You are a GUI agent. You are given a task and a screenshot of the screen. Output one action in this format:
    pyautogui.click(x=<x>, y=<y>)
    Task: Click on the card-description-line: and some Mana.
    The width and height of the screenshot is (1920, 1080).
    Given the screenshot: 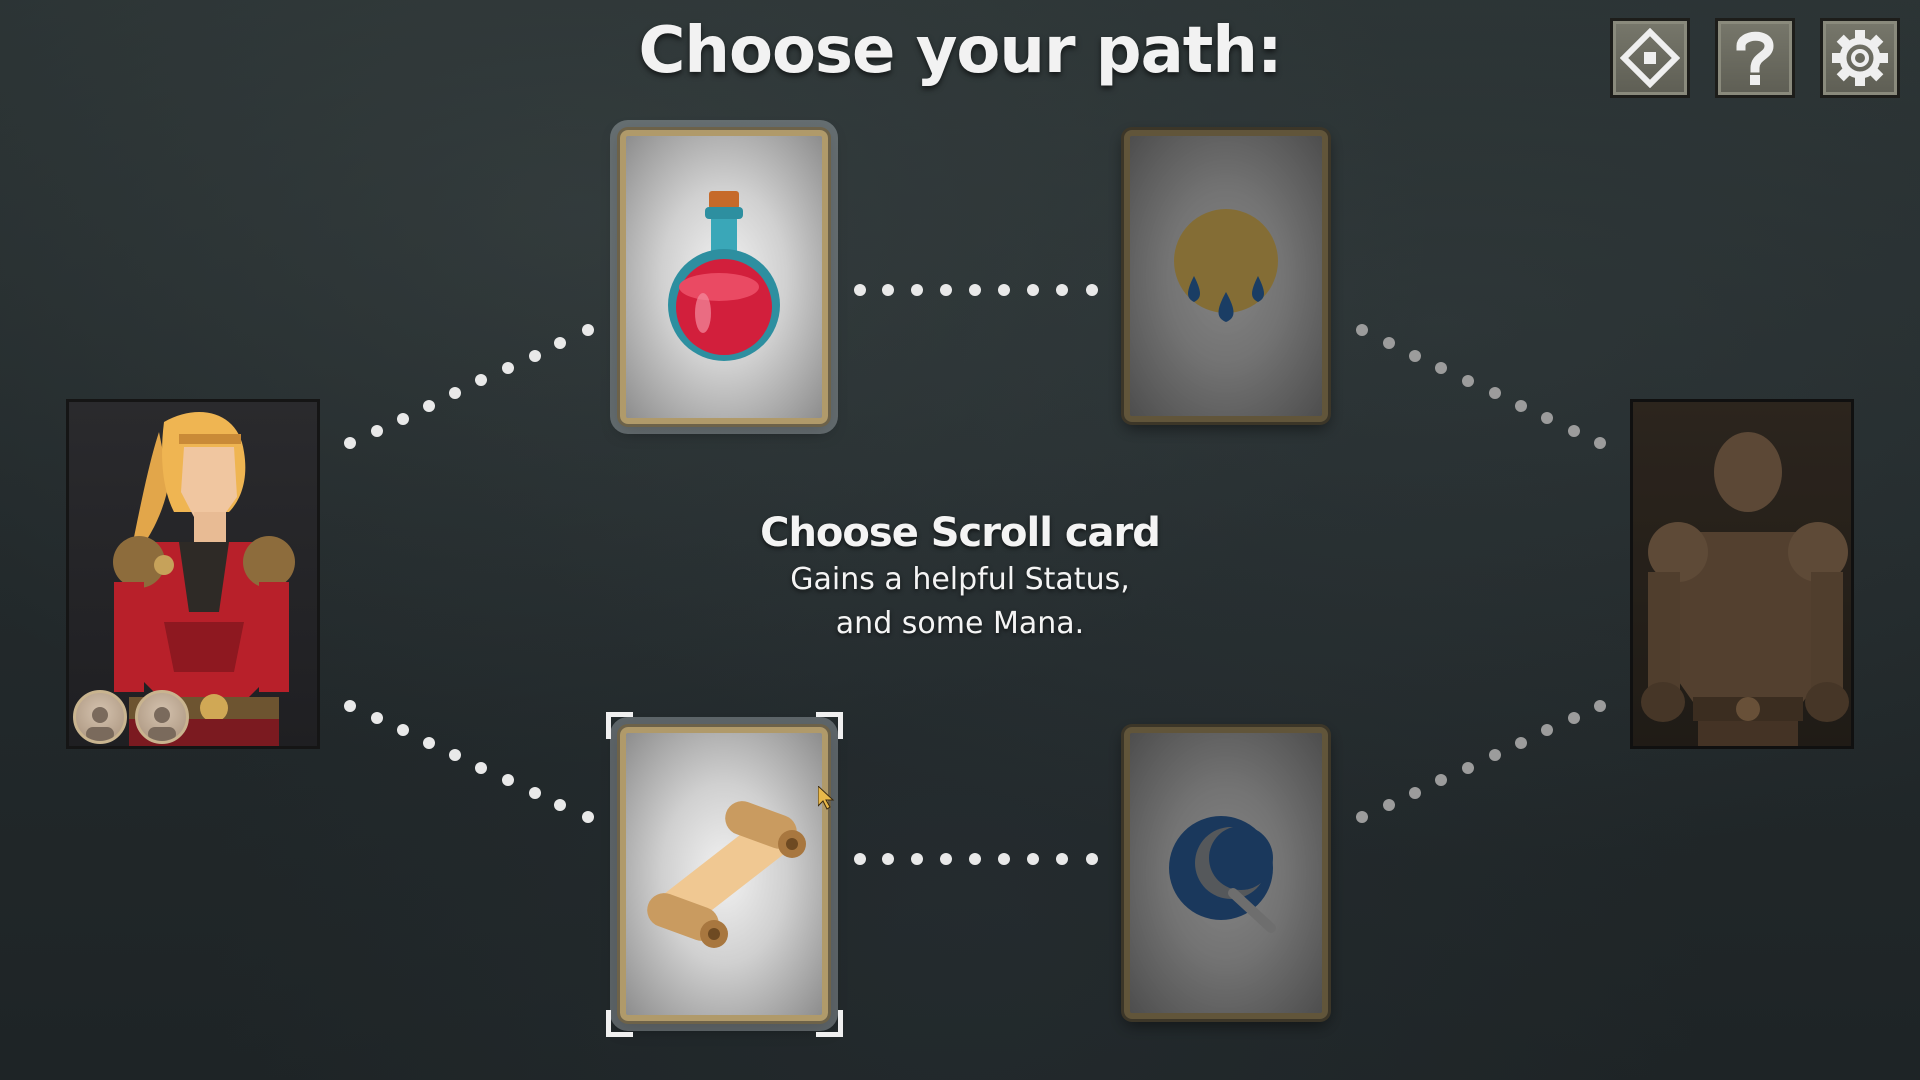 What is the action you would take?
    pyautogui.click(x=960, y=623)
    